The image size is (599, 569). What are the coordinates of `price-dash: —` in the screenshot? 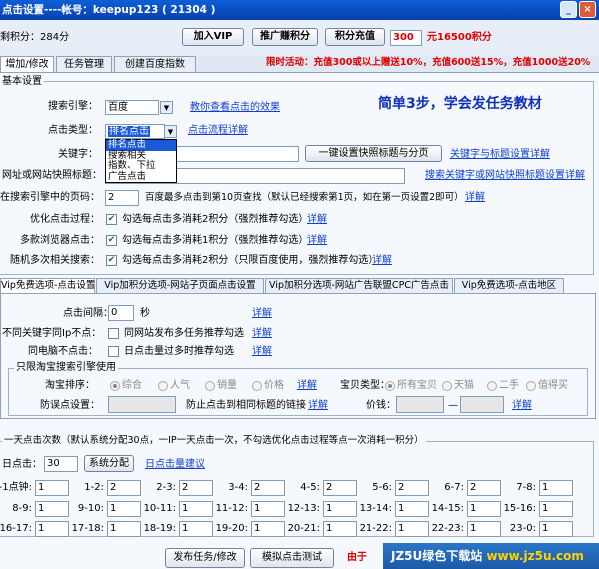 It's located at (453, 405).